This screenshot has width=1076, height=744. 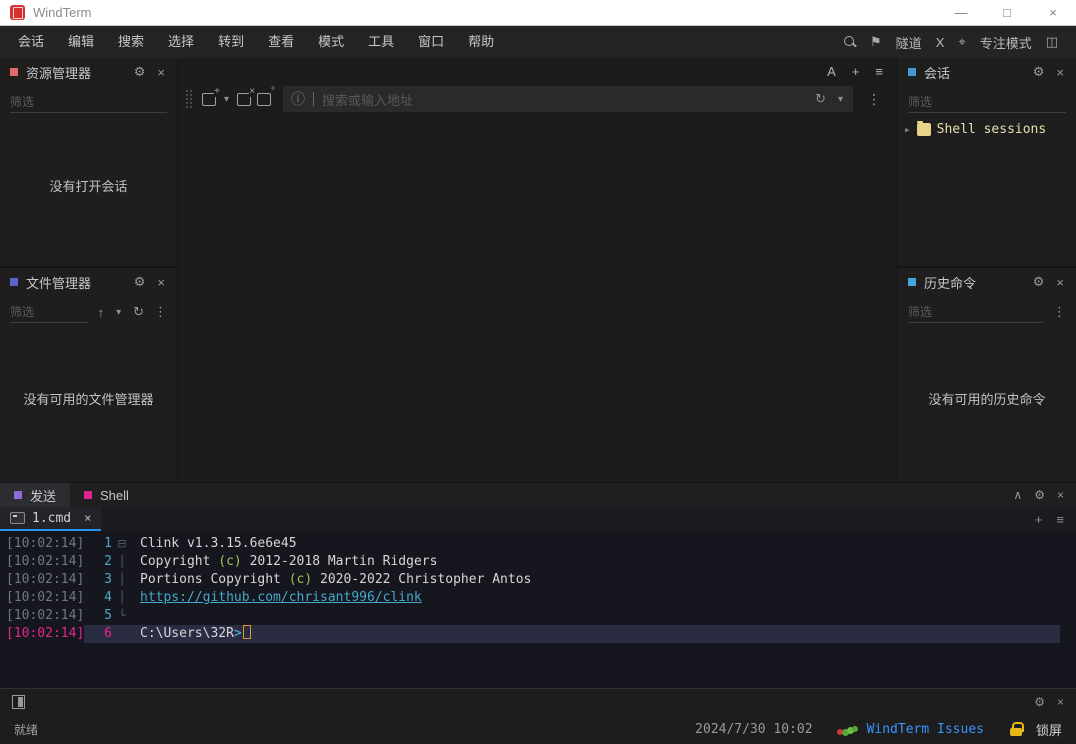 What do you see at coordinates (114, 495) in the screenshot?
I see `shell-tab-label: Shell` at bounding box center [114, 495].